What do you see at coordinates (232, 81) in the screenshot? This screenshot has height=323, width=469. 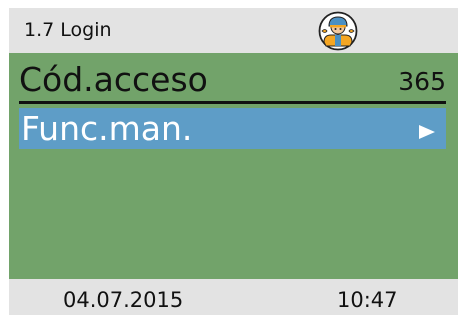 I see `access-code-row: Cód.acceso 365` at bounding box center [232, 81].